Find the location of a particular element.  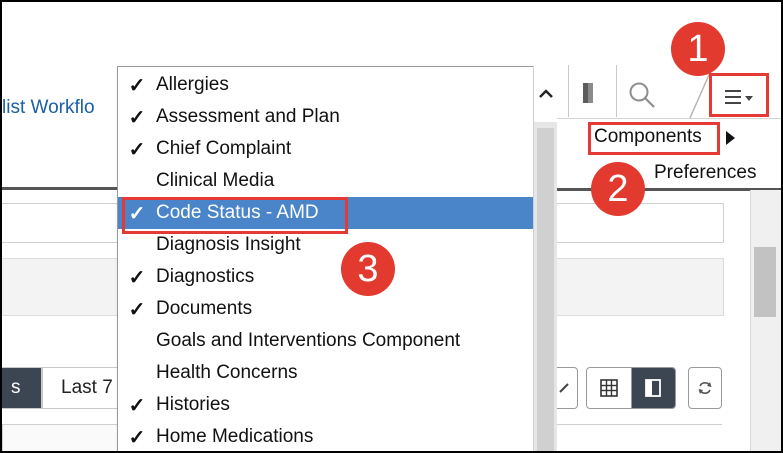

menu-item: Clinical Media is located at coordinates (328, 181).